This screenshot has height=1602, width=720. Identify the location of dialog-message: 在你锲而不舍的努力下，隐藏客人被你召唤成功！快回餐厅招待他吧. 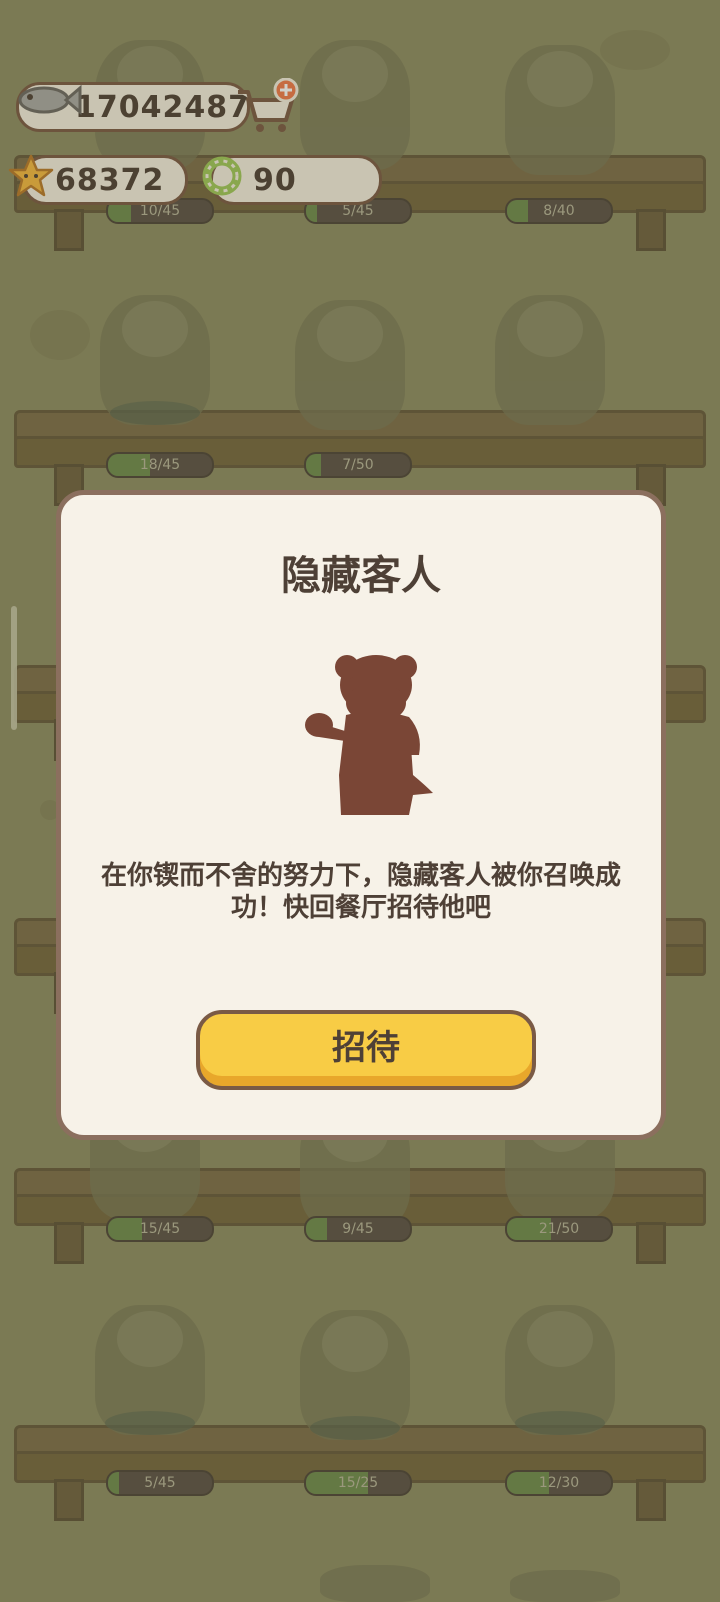
(361, 892).